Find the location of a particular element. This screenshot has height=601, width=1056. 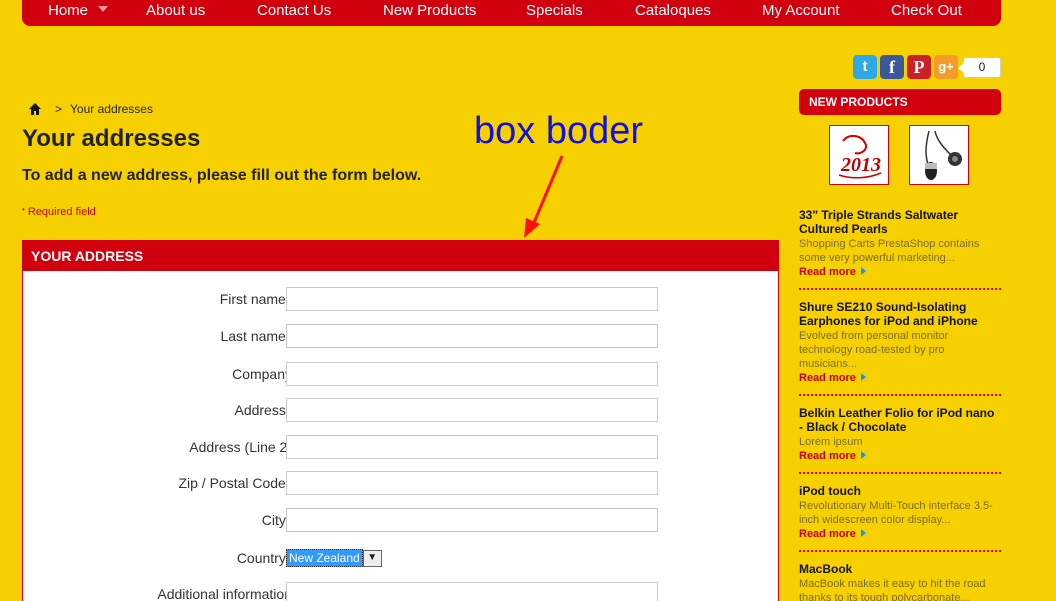

company-label: Company is located at coordinates (262, 374).